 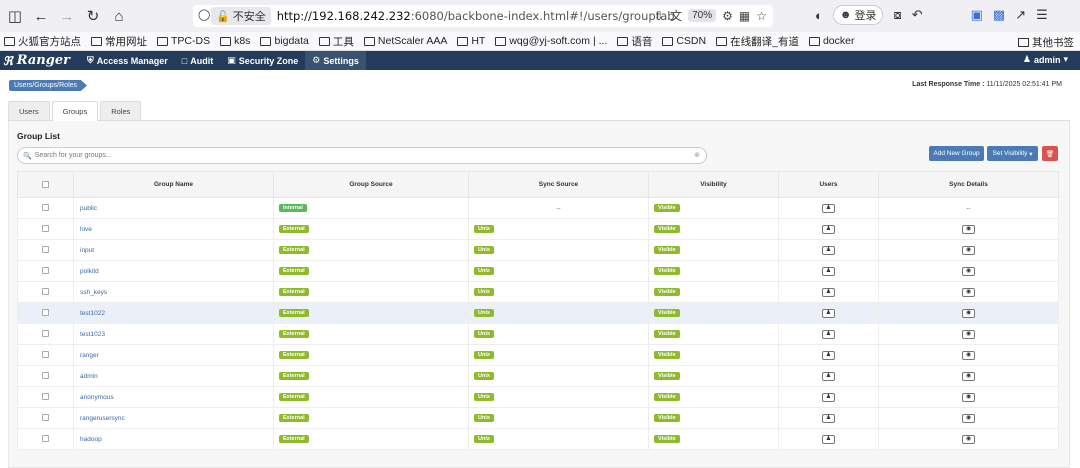 What do you see at coordinates (36, 60) in the screenshot?
I see `ranger-brand: ℜ Ranger` at bounding box center [36, 60].